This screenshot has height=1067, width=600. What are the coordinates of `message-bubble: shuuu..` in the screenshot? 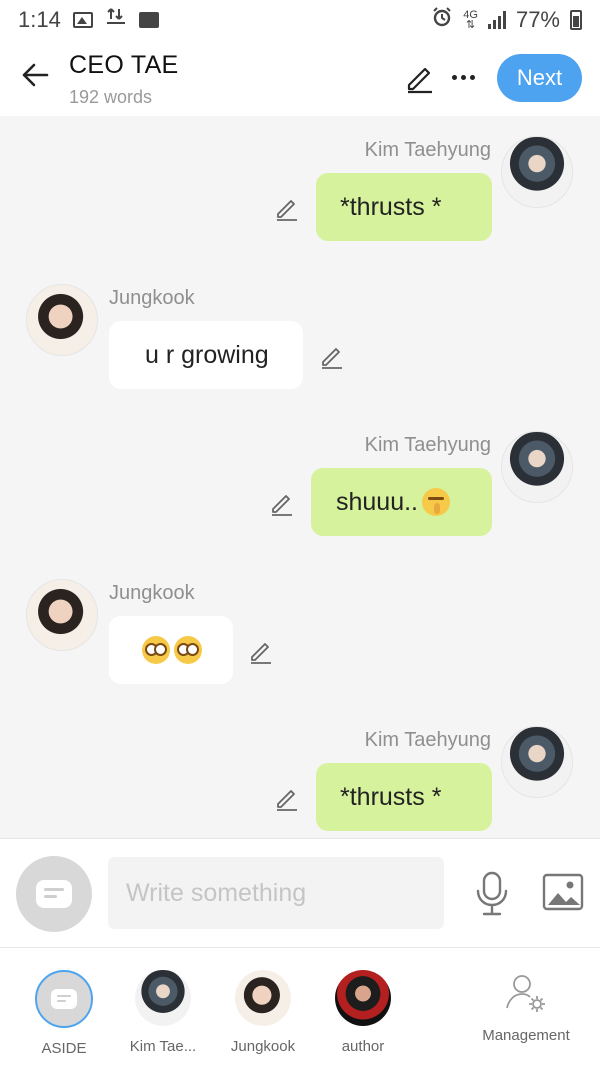 It's located at (401, 502).